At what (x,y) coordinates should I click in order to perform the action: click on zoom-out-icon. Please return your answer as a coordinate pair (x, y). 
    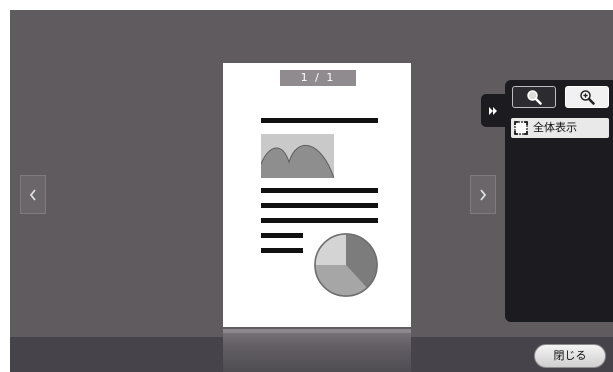
    Looking at the image, I should click on (534, 97).